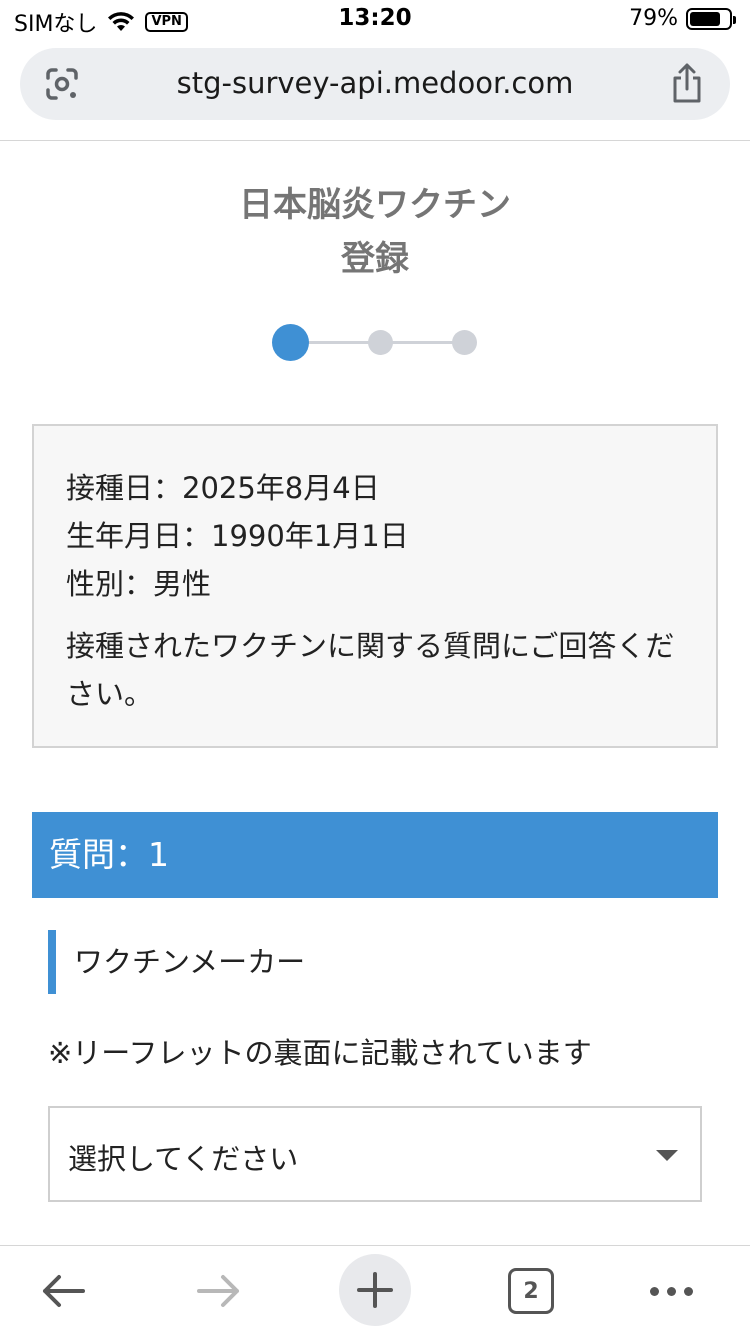  I want to click on page-title-line2: 登録, so click(375, 259).